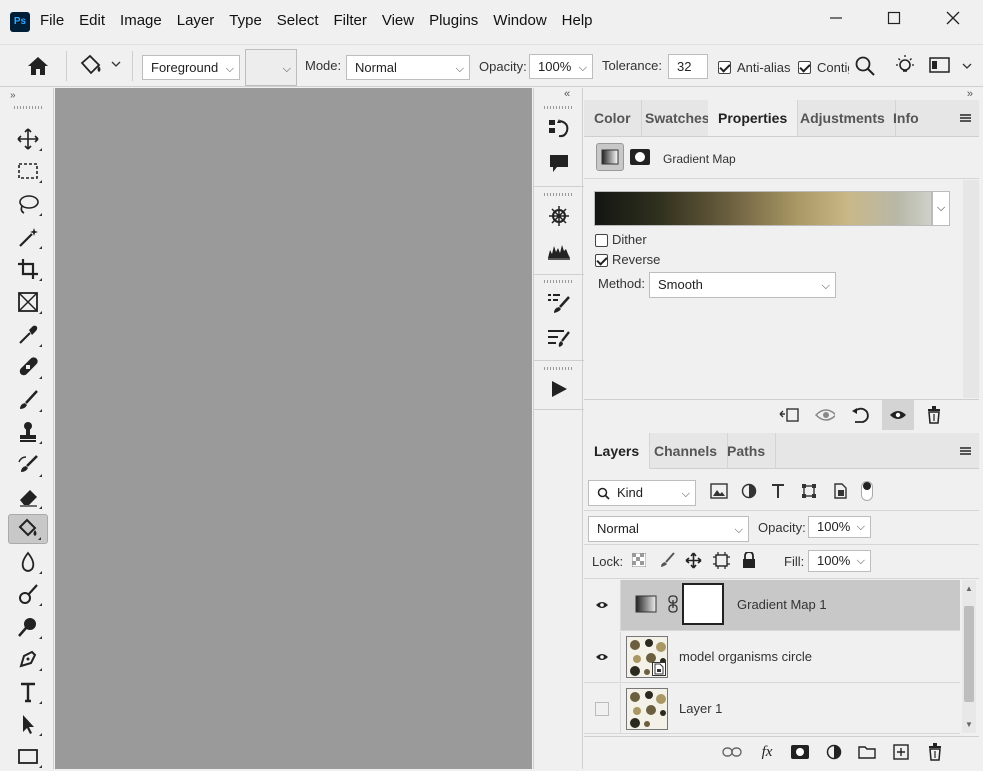 The image size is (983, 771). Describe the element at coordinates (639, 560) in the screenshot. I see `lock-transparent-pixels-icon` at that location.